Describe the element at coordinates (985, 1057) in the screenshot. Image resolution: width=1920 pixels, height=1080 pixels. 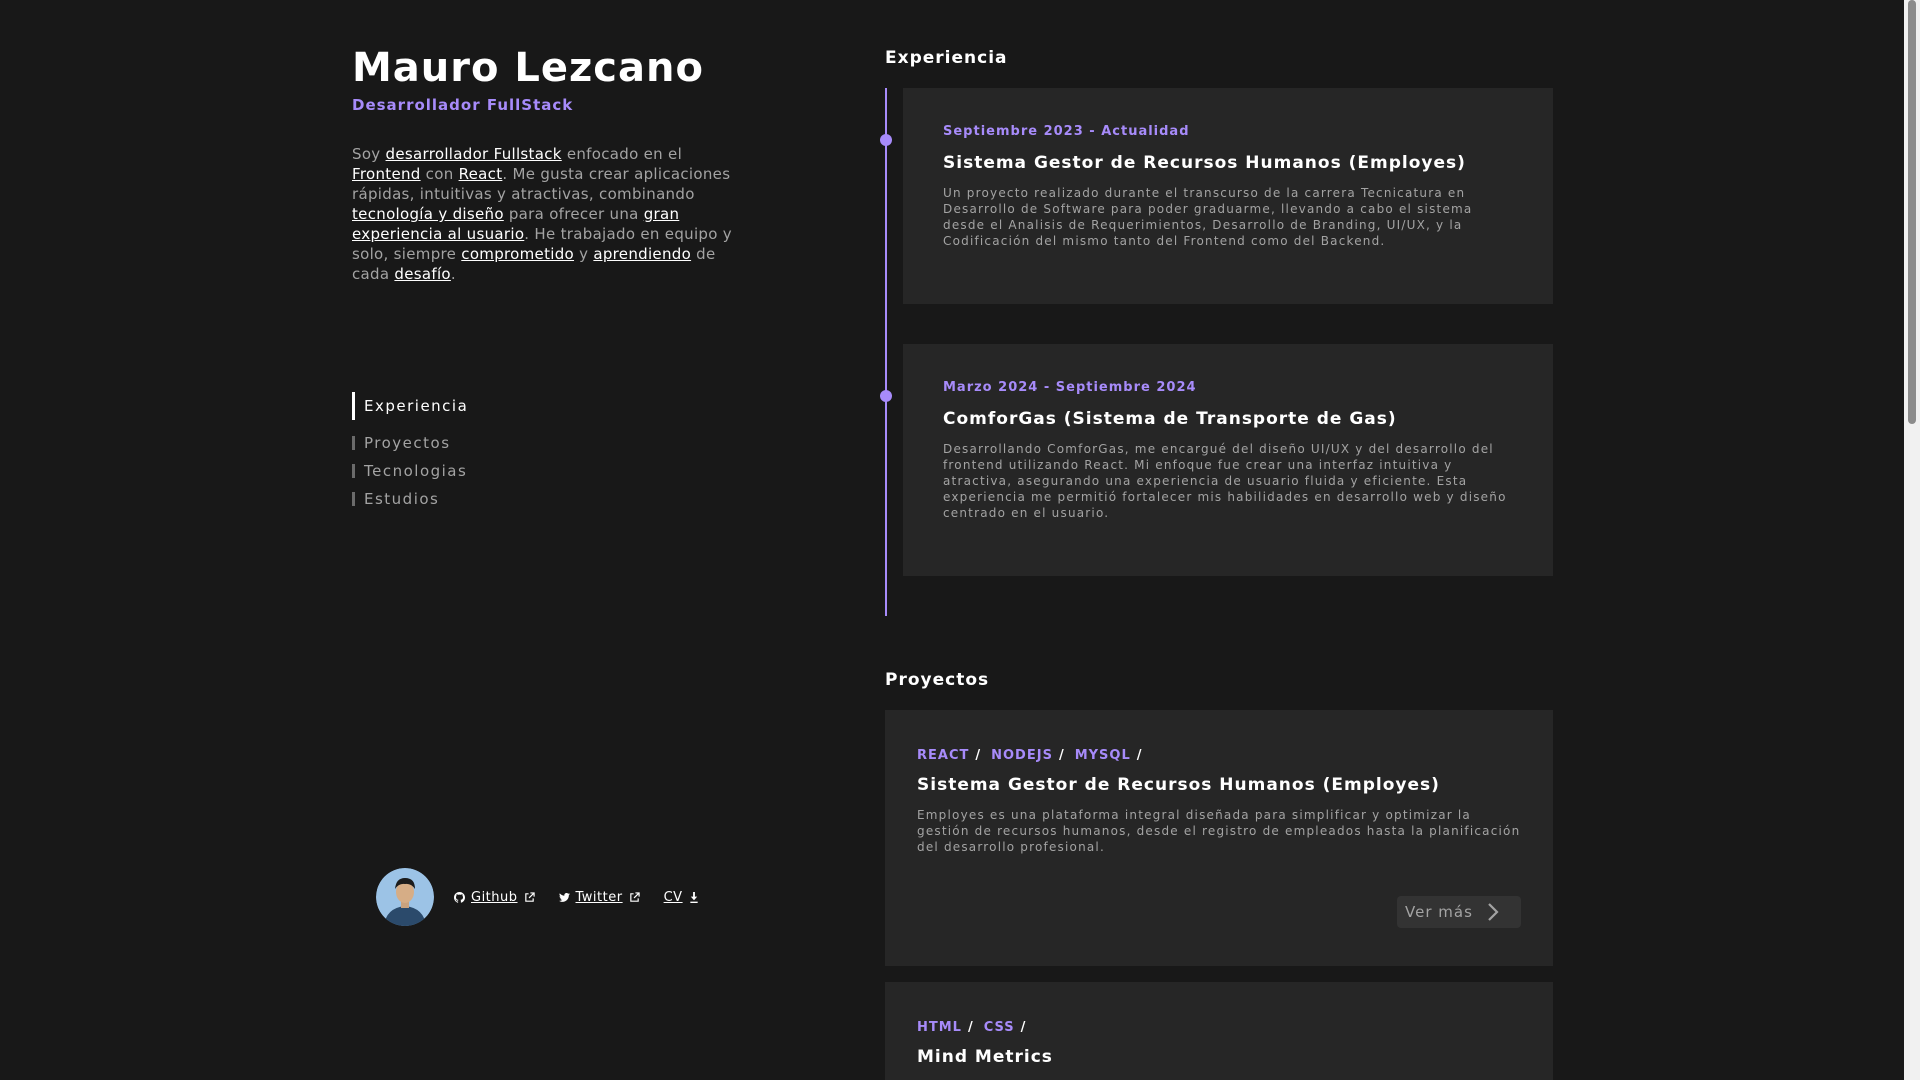
I see `project-title: Mind Metrics` at that location.